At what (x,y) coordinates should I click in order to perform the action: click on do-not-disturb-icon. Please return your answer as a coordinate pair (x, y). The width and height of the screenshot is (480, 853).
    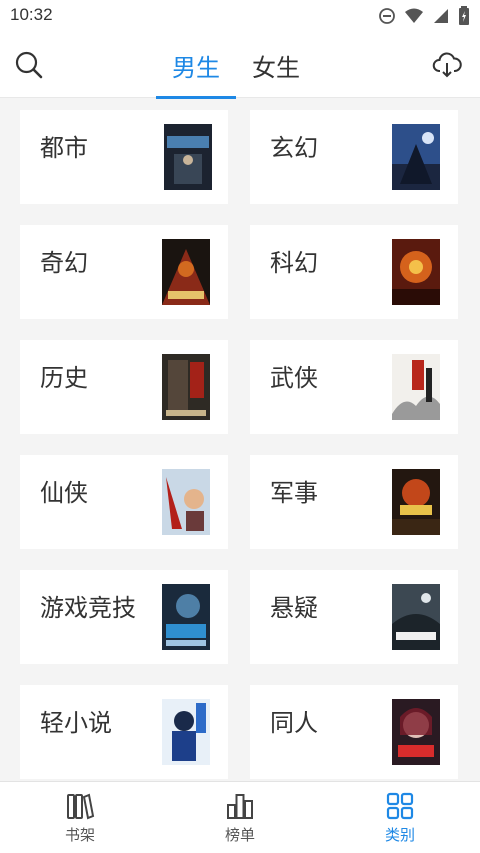
    Looking at the image, I should click on (387, 16).